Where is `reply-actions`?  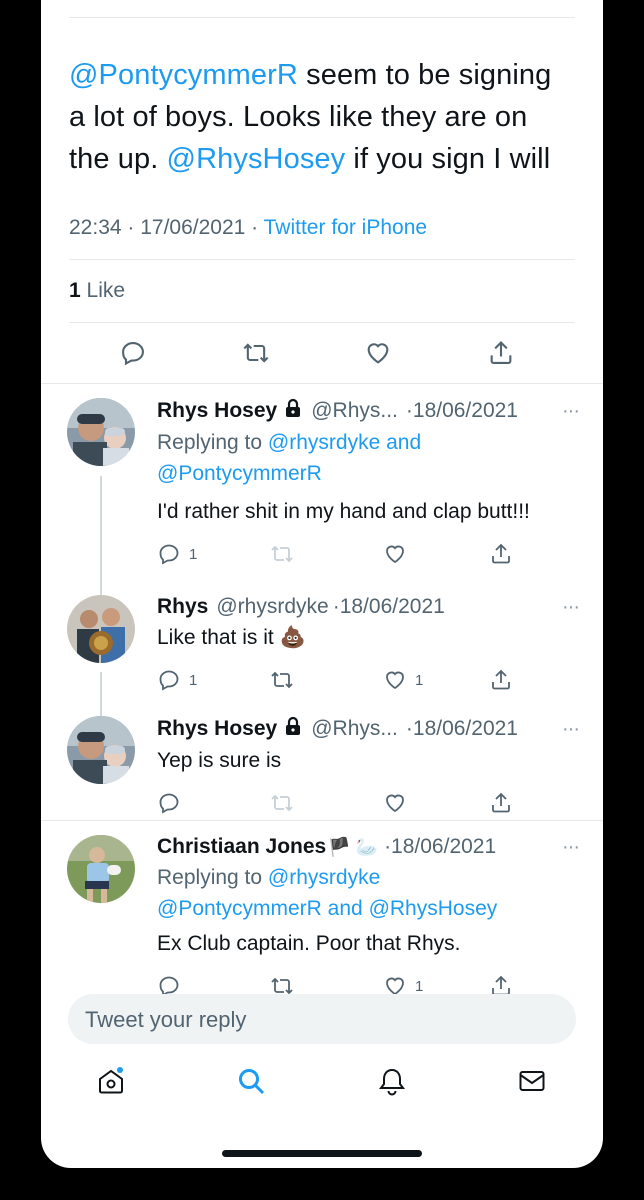
reply-actions is located at coordinates (368, 803).